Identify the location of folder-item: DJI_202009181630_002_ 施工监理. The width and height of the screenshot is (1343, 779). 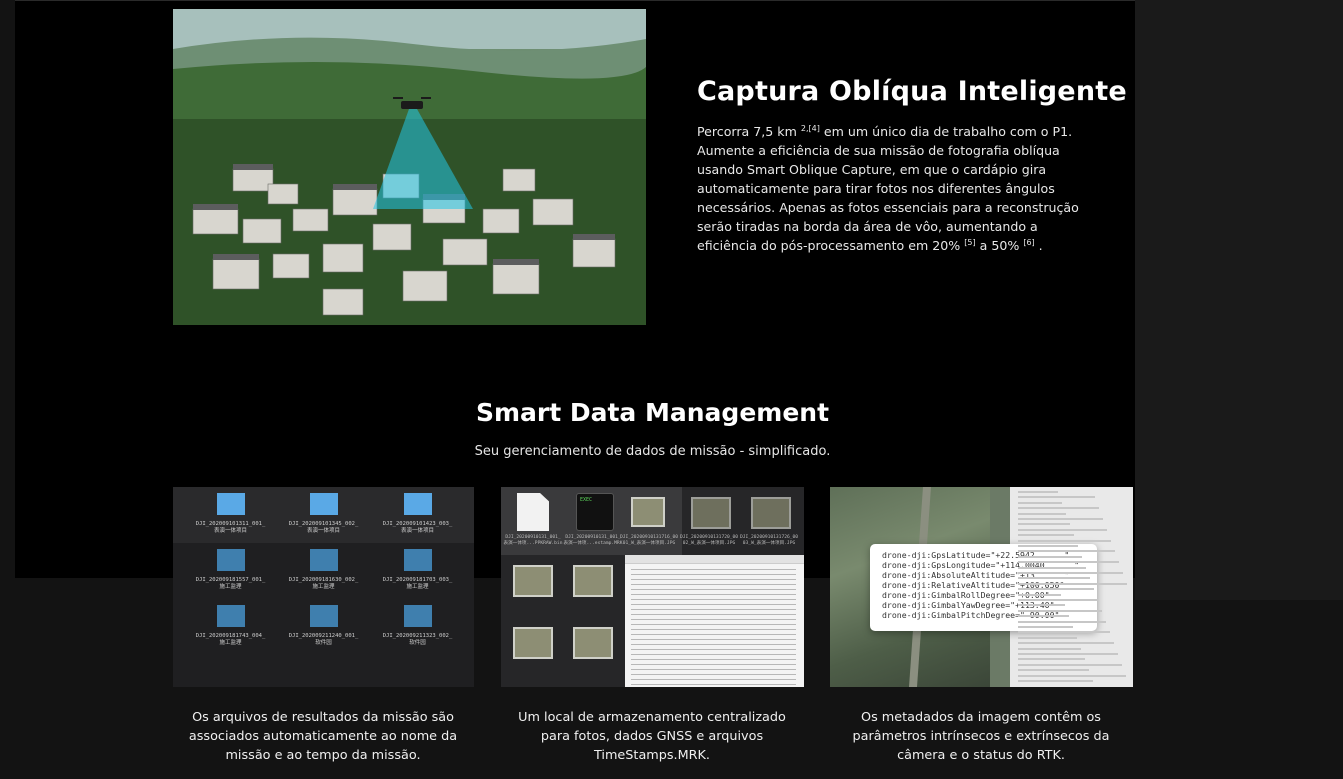
(323, 570).